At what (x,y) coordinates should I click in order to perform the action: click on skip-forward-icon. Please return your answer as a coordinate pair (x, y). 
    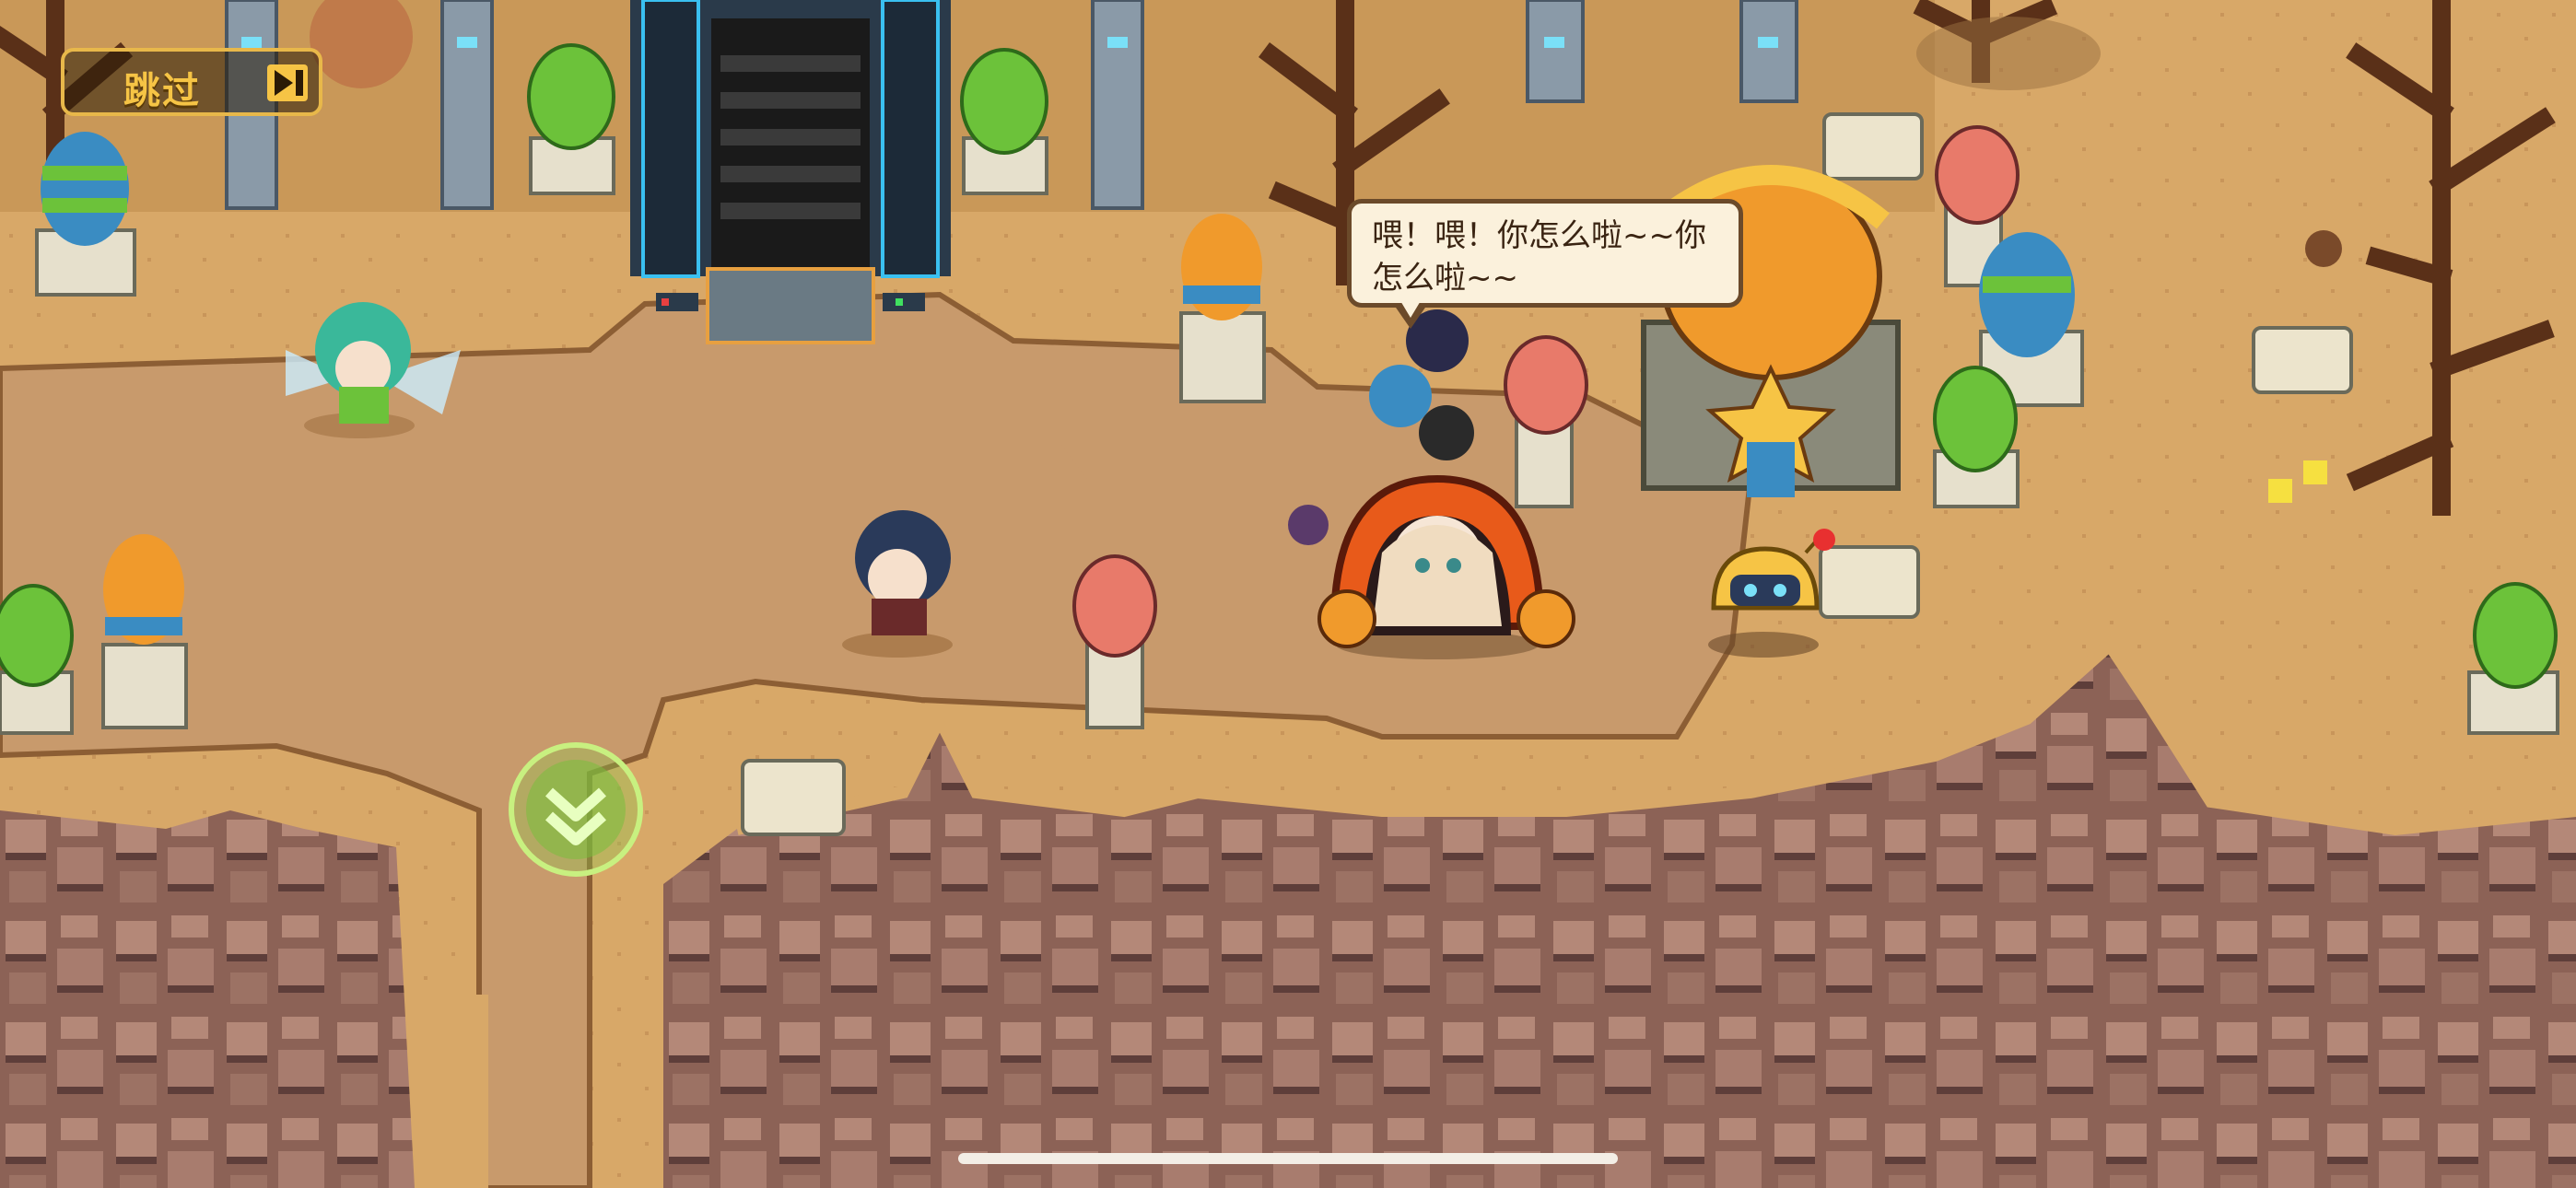
    Looking at the image, I should click on (287, 82).